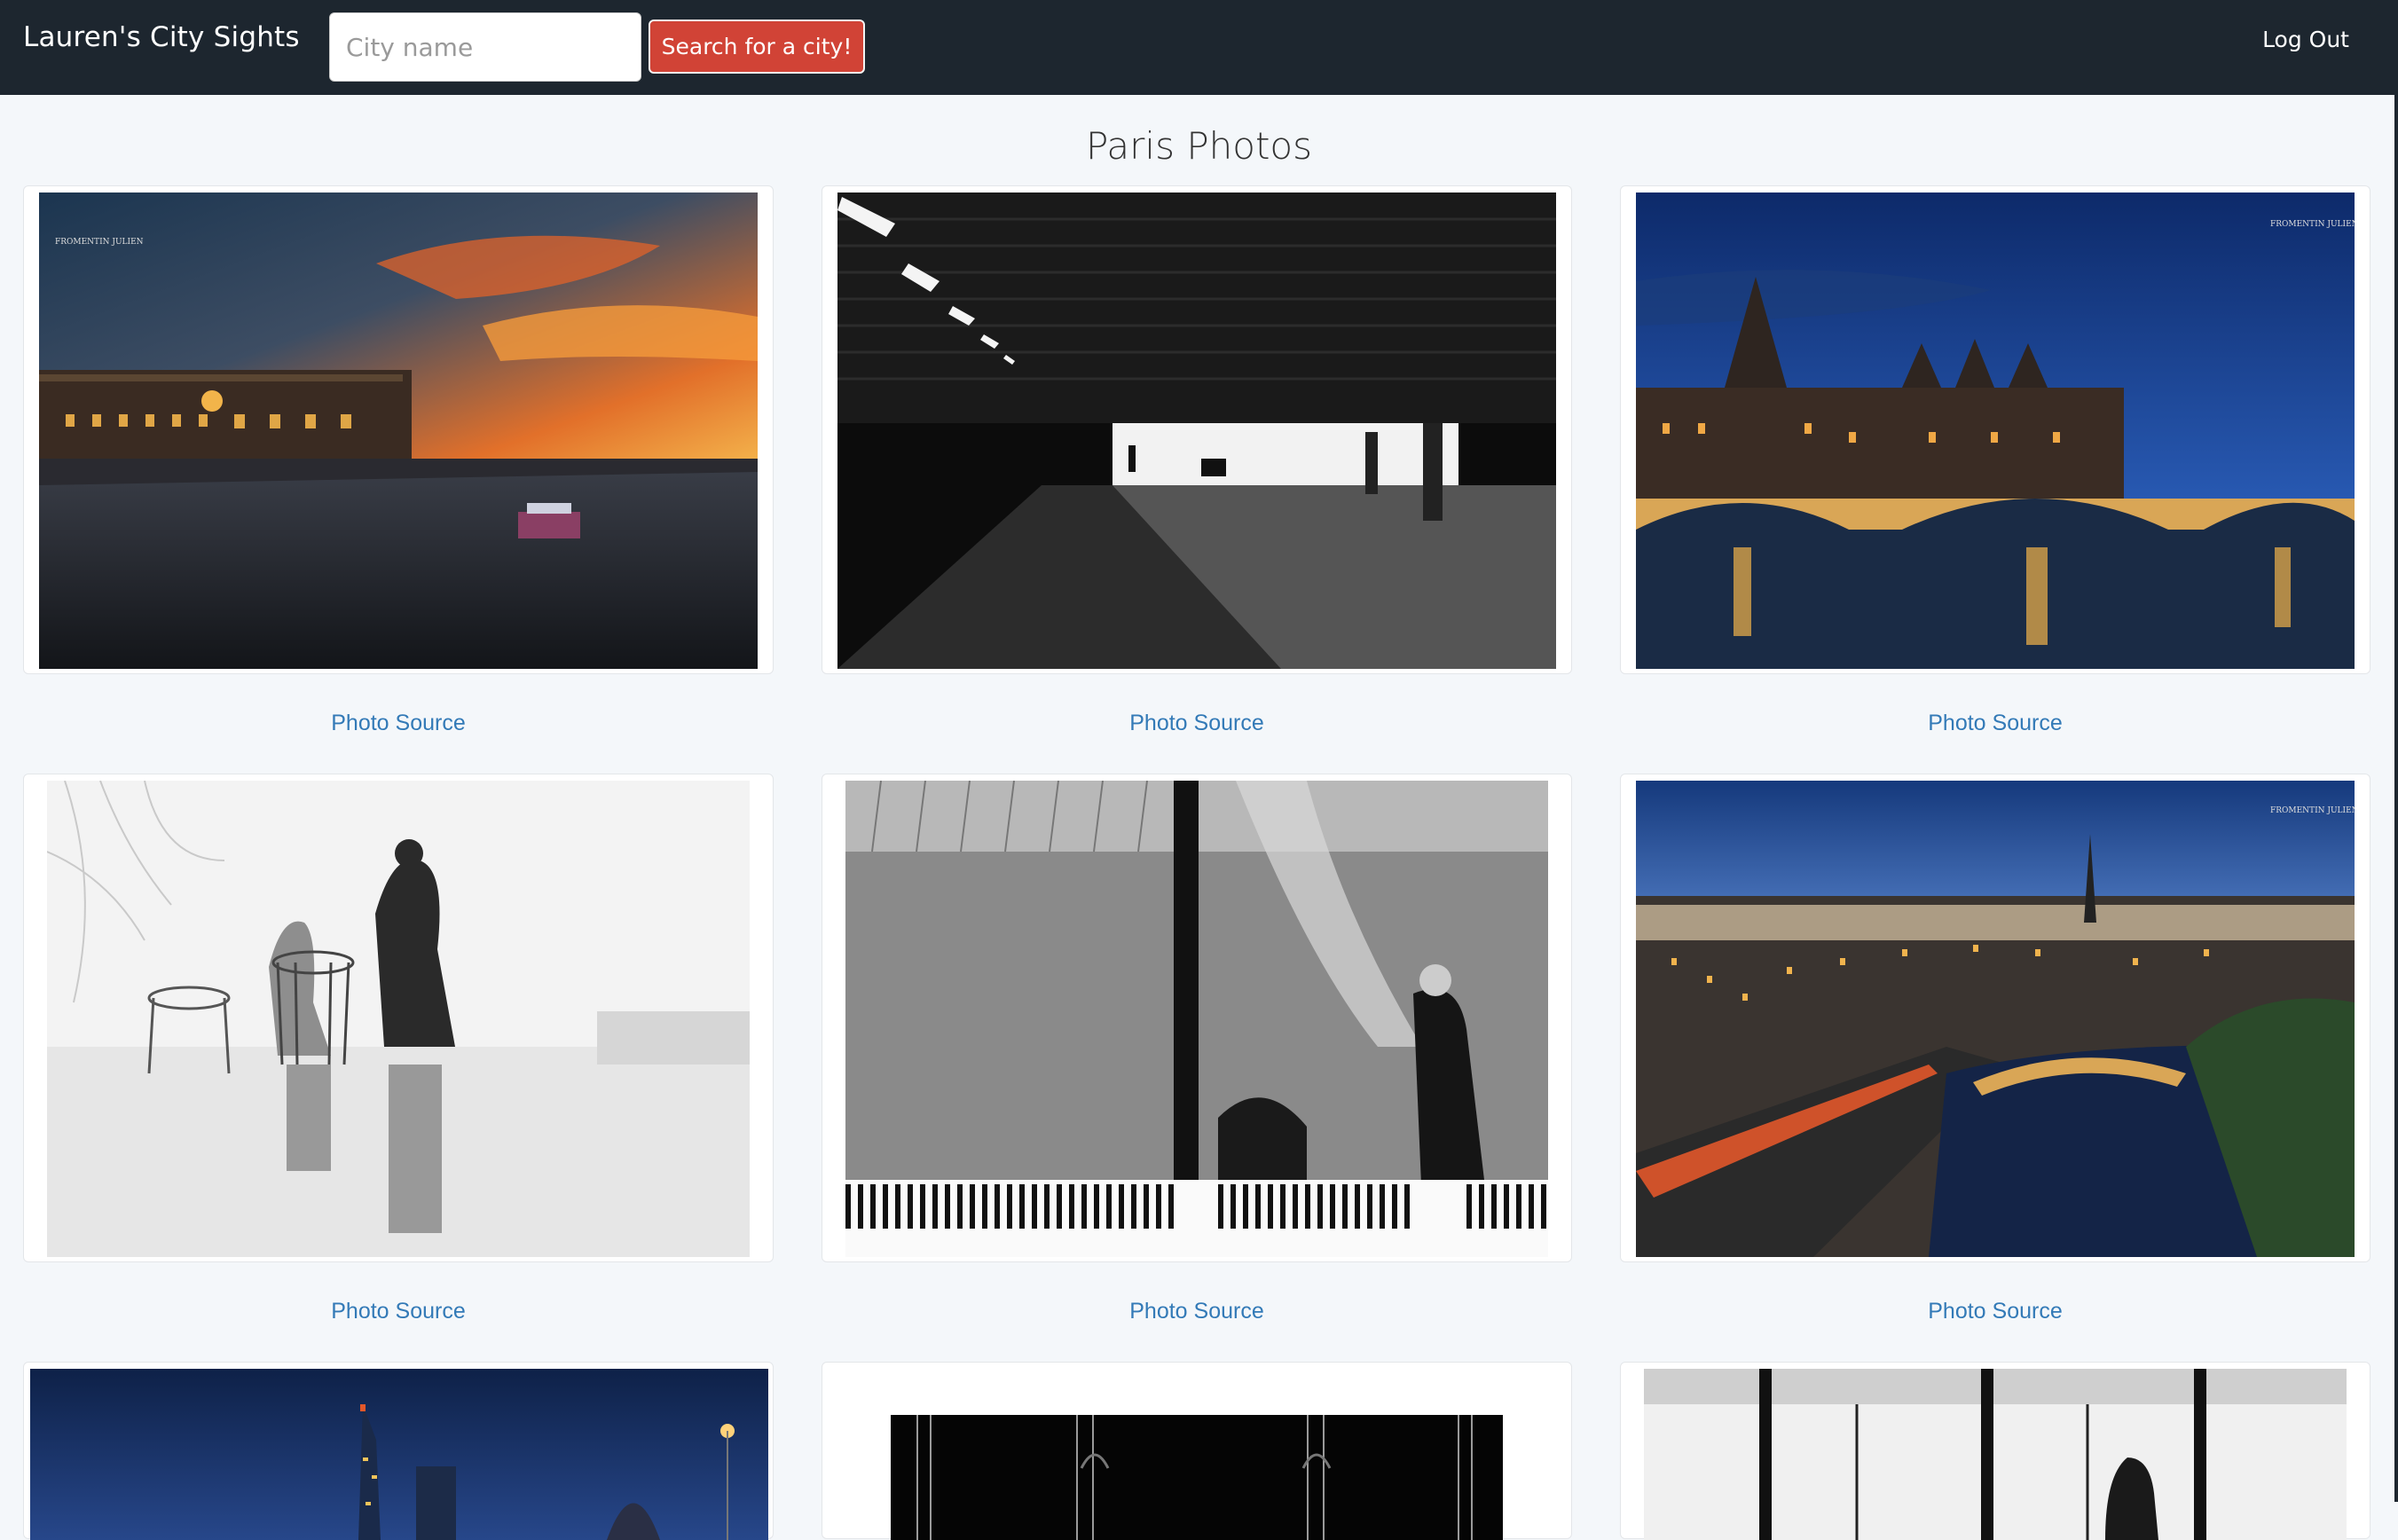 This screenshot has height=1540, width=2398. What do you see at coordinates (1199, 146) in the screenshot?
I see `page-title: Paris Photos` at bounding box center [1199, 146].